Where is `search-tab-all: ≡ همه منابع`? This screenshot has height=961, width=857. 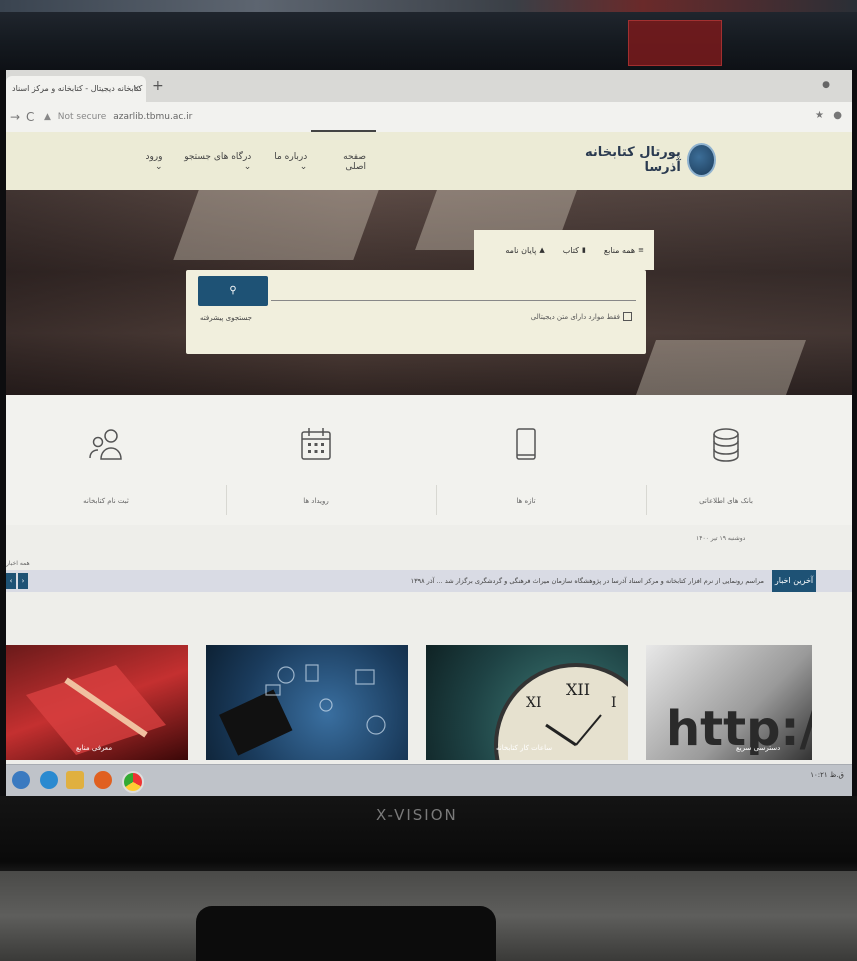
search-tab-all: ≡ همه منابع is located at coordinates (624, 250).